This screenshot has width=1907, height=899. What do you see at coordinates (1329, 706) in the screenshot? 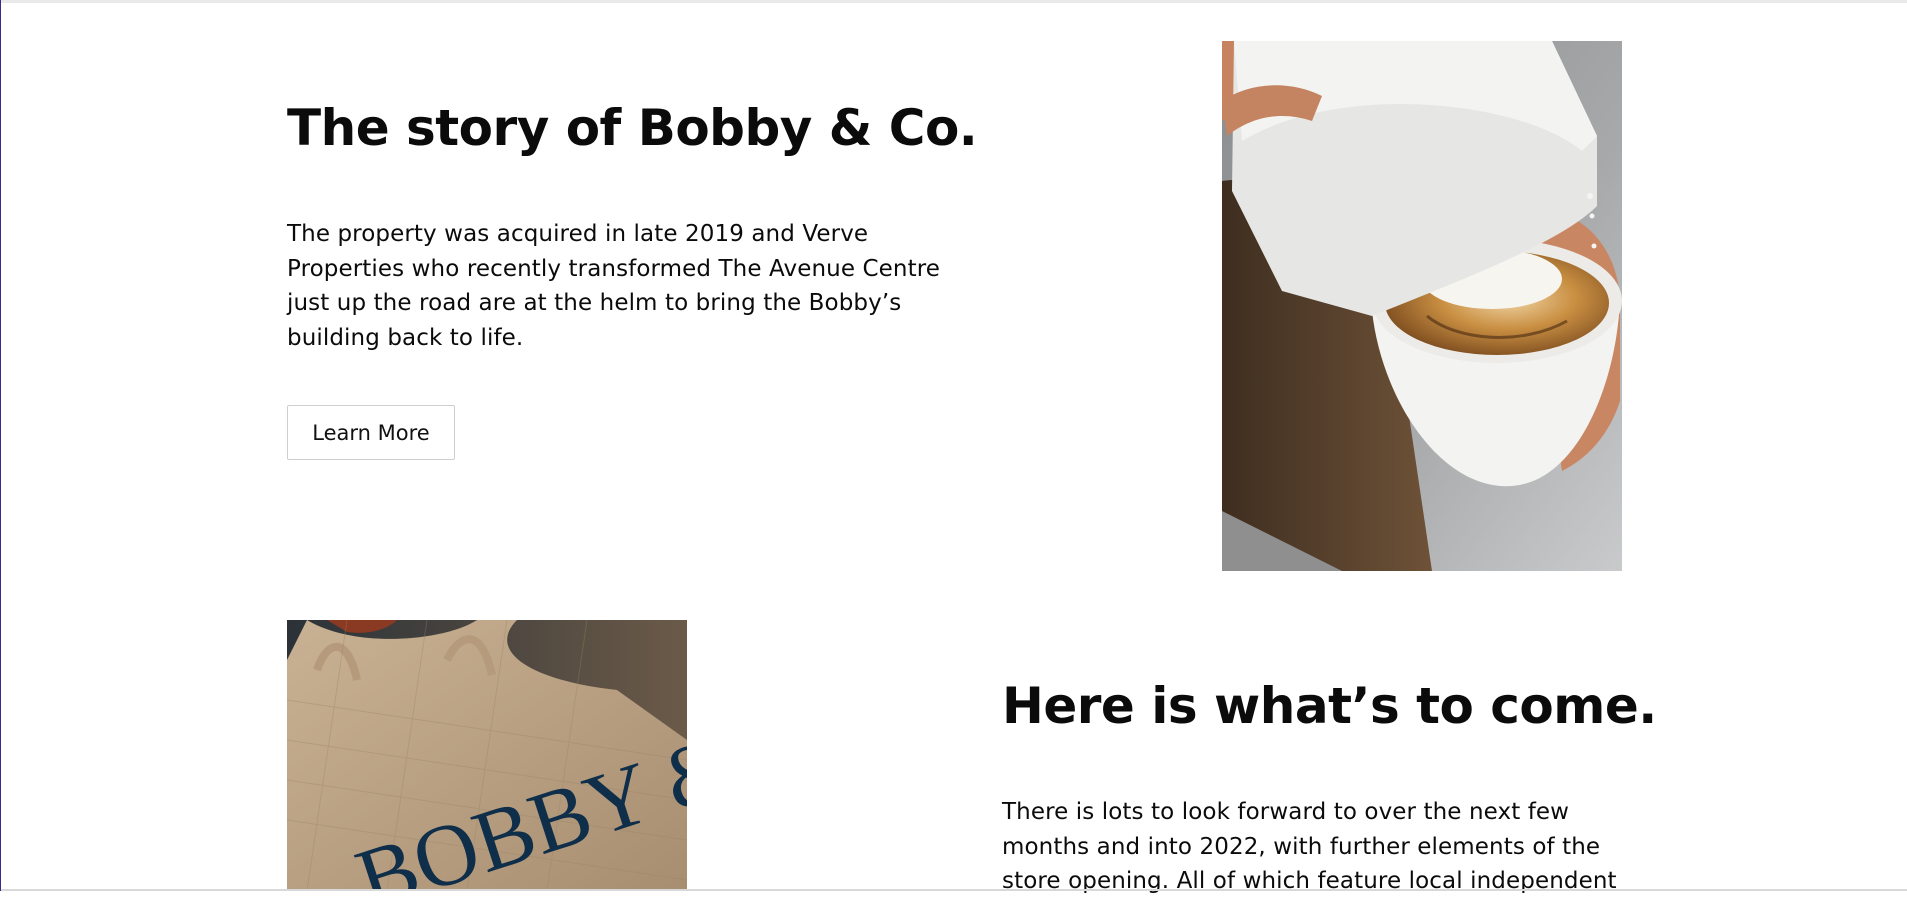
I see `coming-title: Here is what’s to come.` at bounding box center [1329, 706].